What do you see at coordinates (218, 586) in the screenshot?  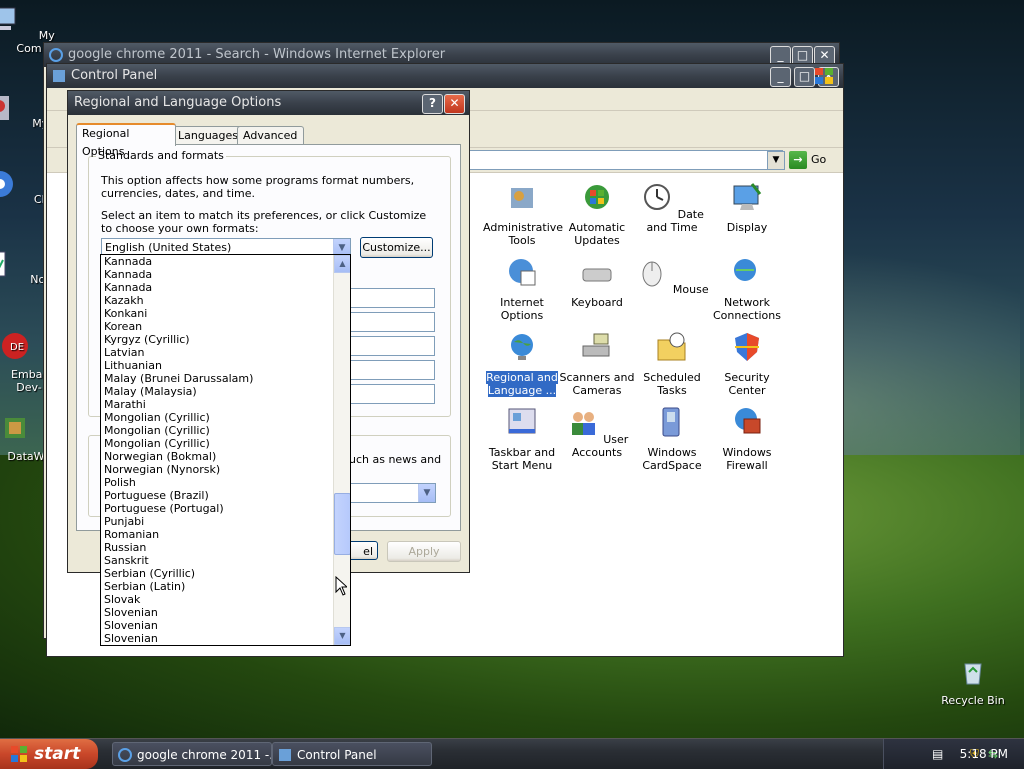 I see `dropdown-item: Serbian (Latin)` at bounding box center [218, 586].